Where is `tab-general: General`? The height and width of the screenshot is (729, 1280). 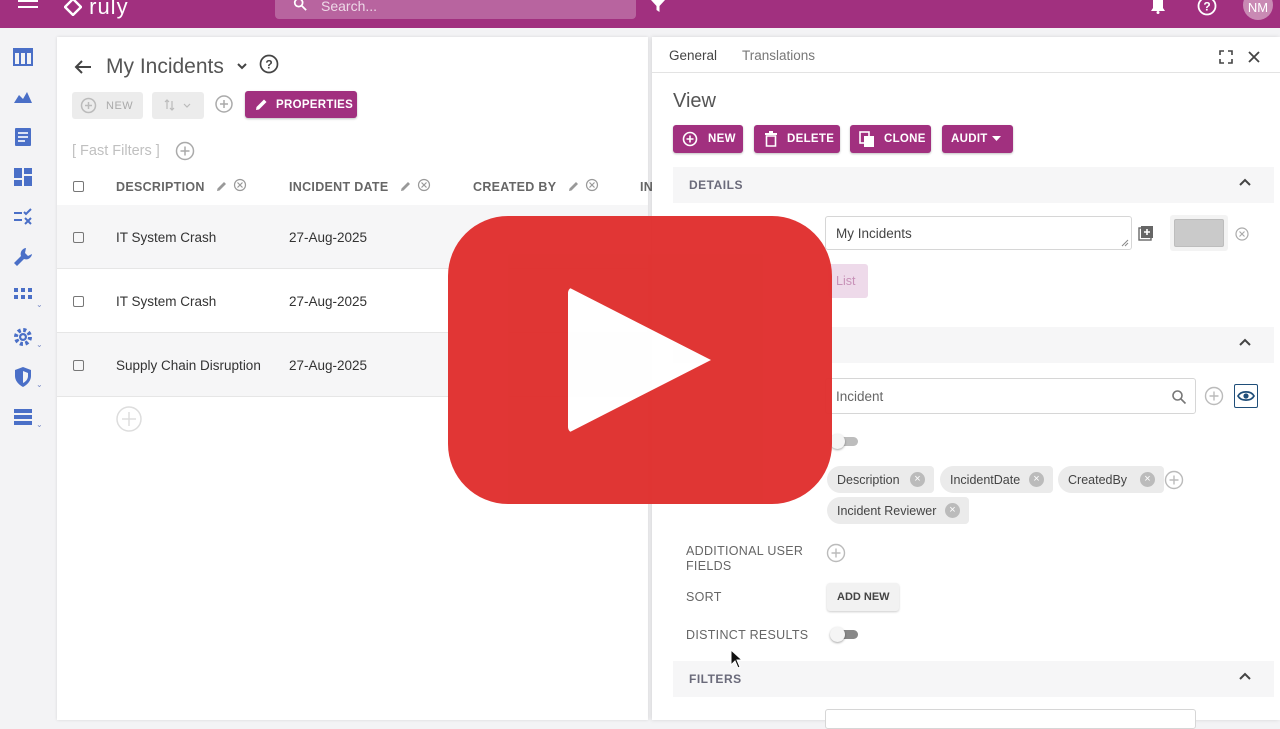 tab-general: General is located at coordinates (693, 55).